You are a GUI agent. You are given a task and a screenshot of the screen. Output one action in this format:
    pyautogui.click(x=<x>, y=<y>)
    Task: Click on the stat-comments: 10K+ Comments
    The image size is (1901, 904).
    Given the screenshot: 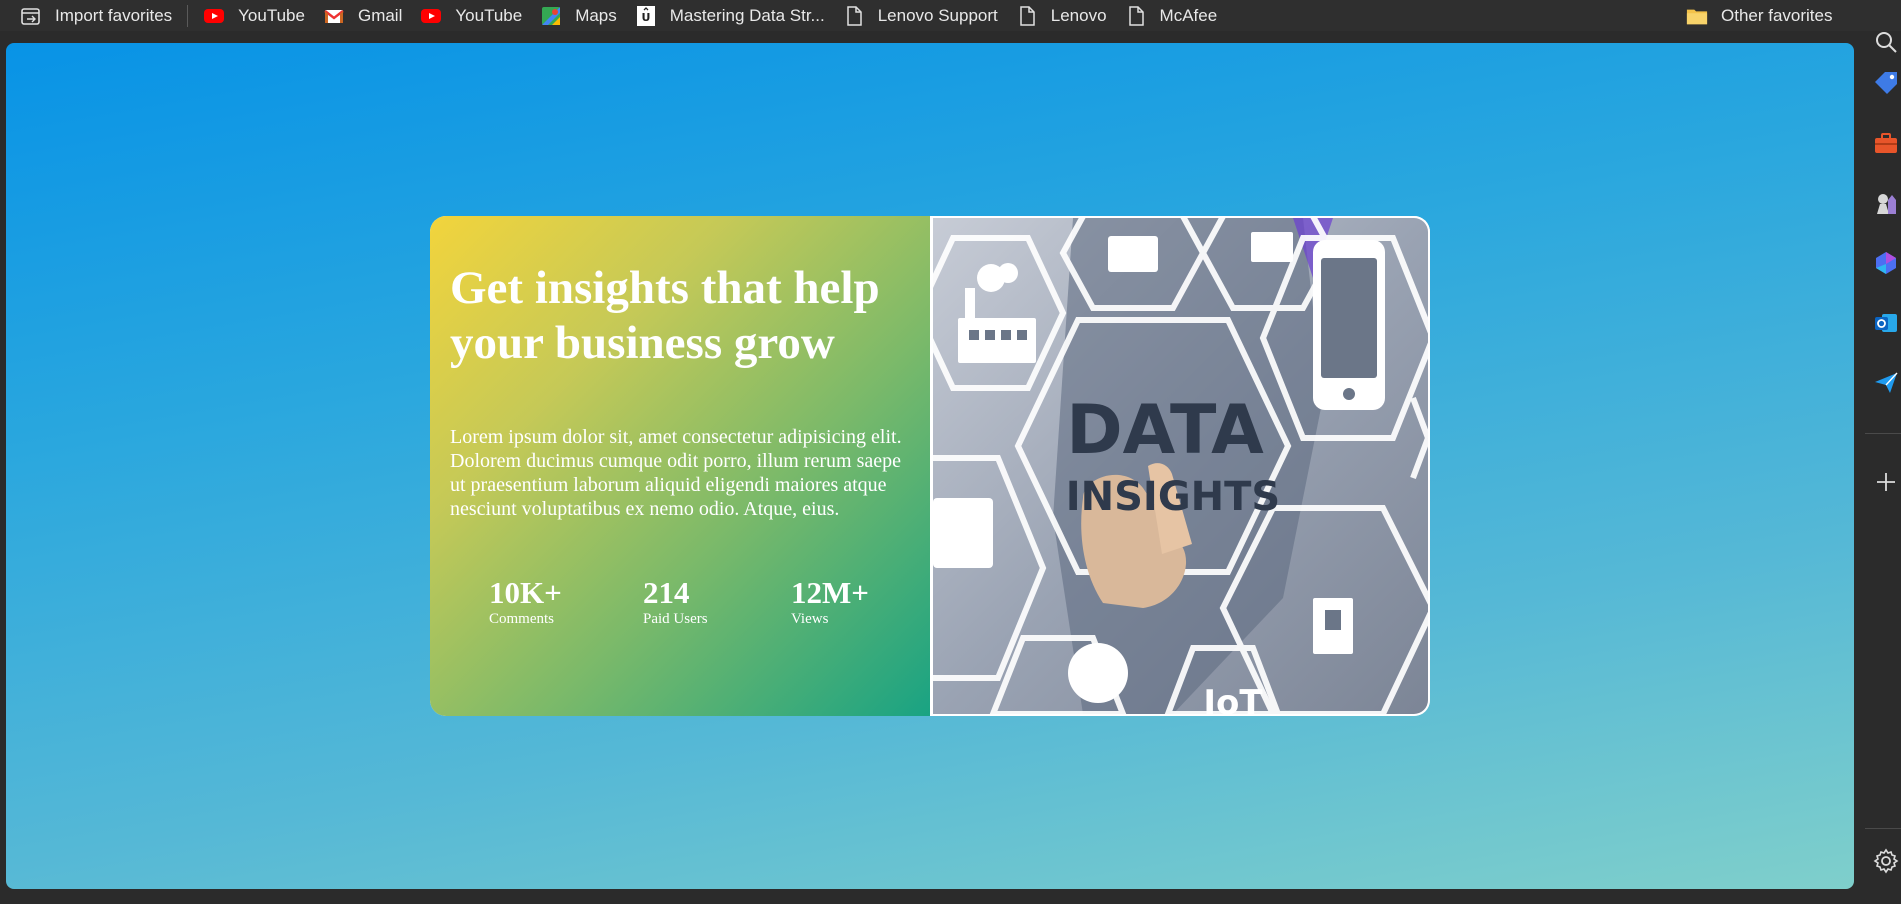 What is the action you would take?
    pyautogui.click(x=525, y=602)
    